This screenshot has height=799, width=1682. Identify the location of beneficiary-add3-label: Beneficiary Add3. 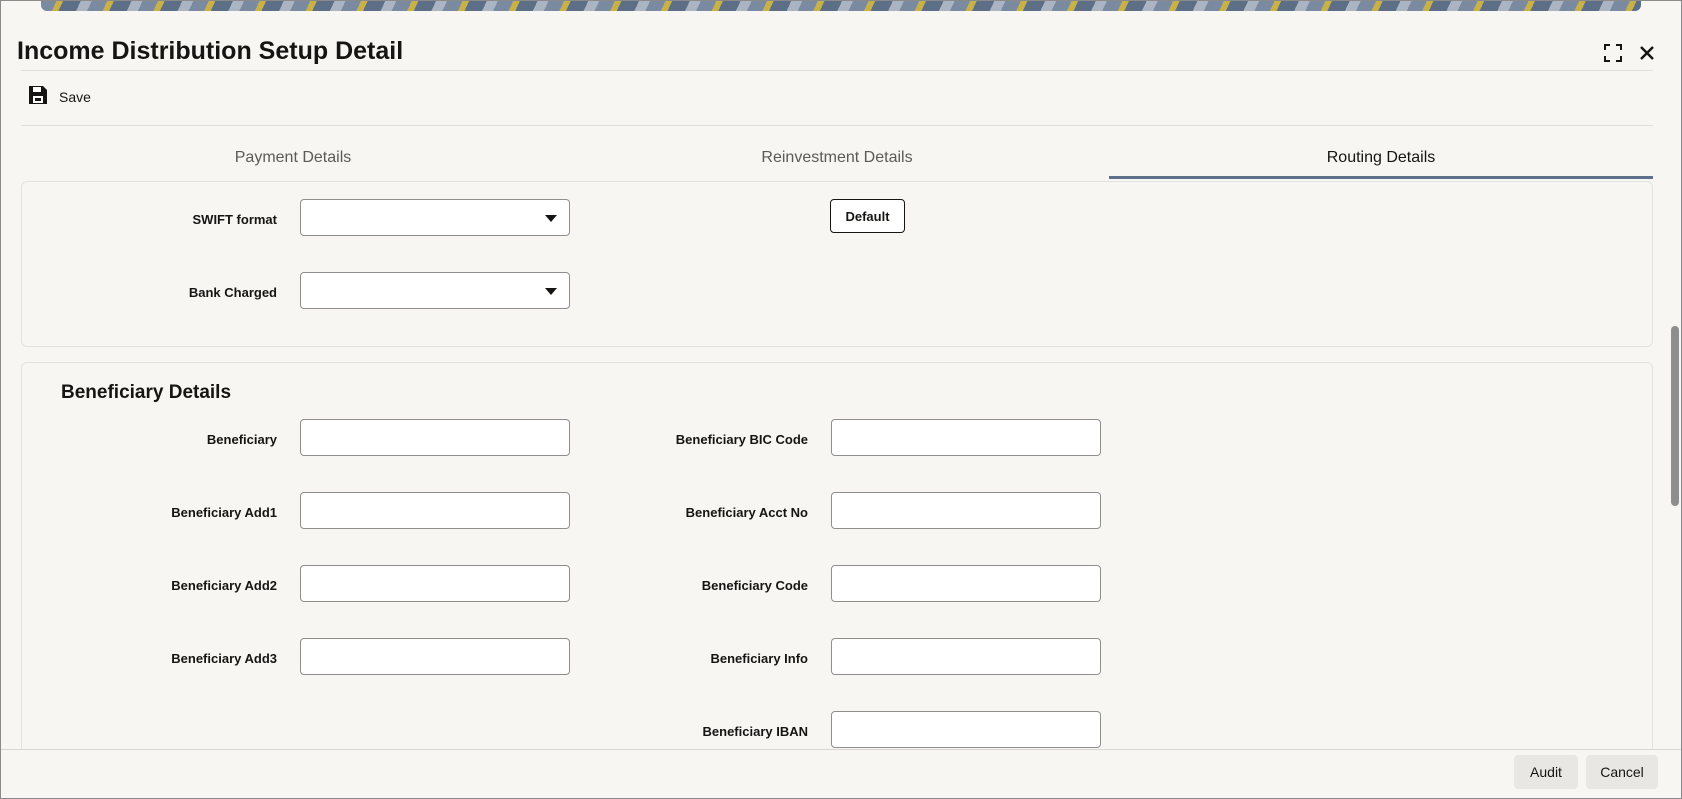
(224, 658).